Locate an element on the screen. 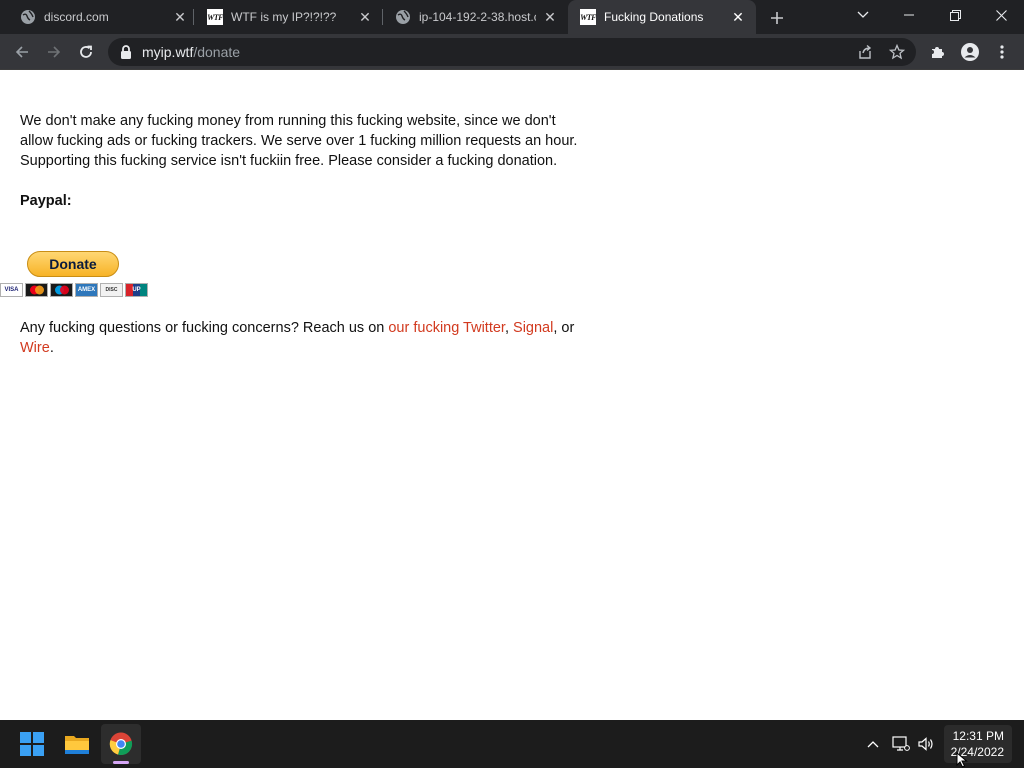  paypal-label: Paypal: is located at coordinates (46, 201).